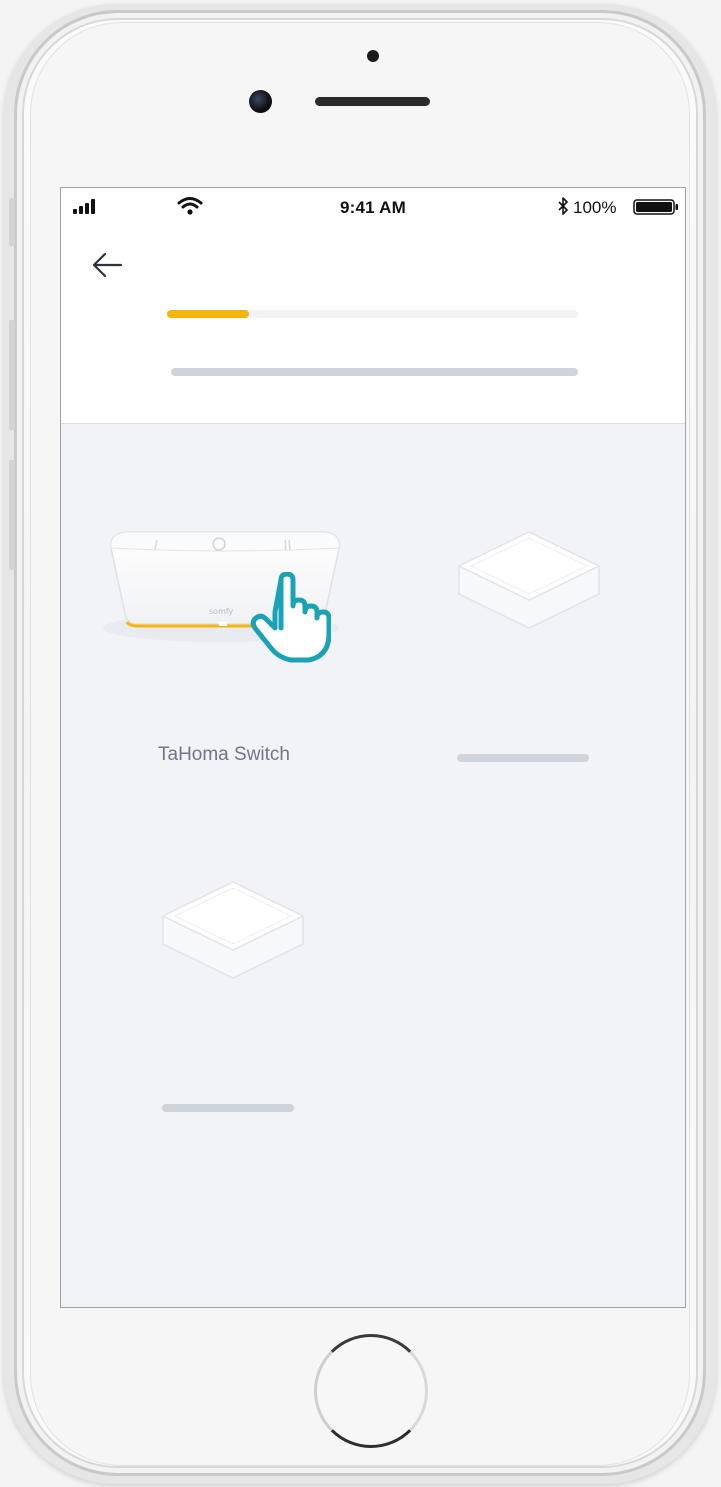 This screenshot has width=721, height=1487. I want to click on title-placeholder, so click(374, 372).